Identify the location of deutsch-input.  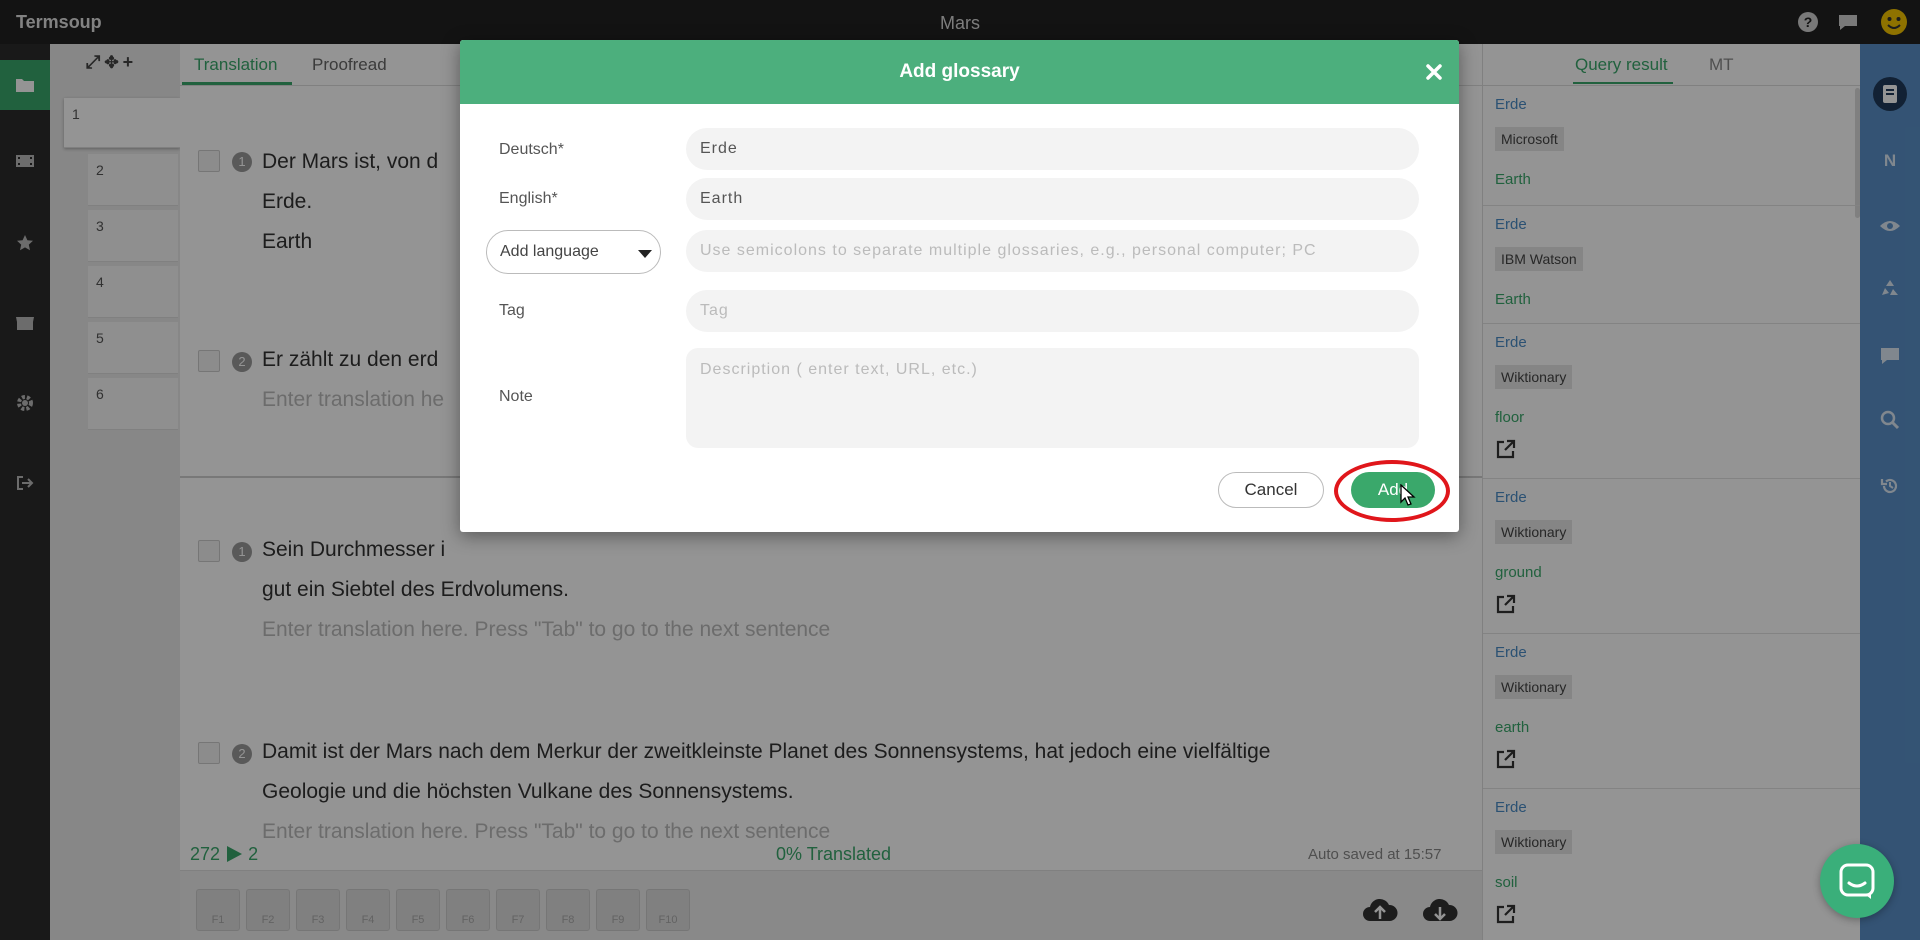
(1052, 149).